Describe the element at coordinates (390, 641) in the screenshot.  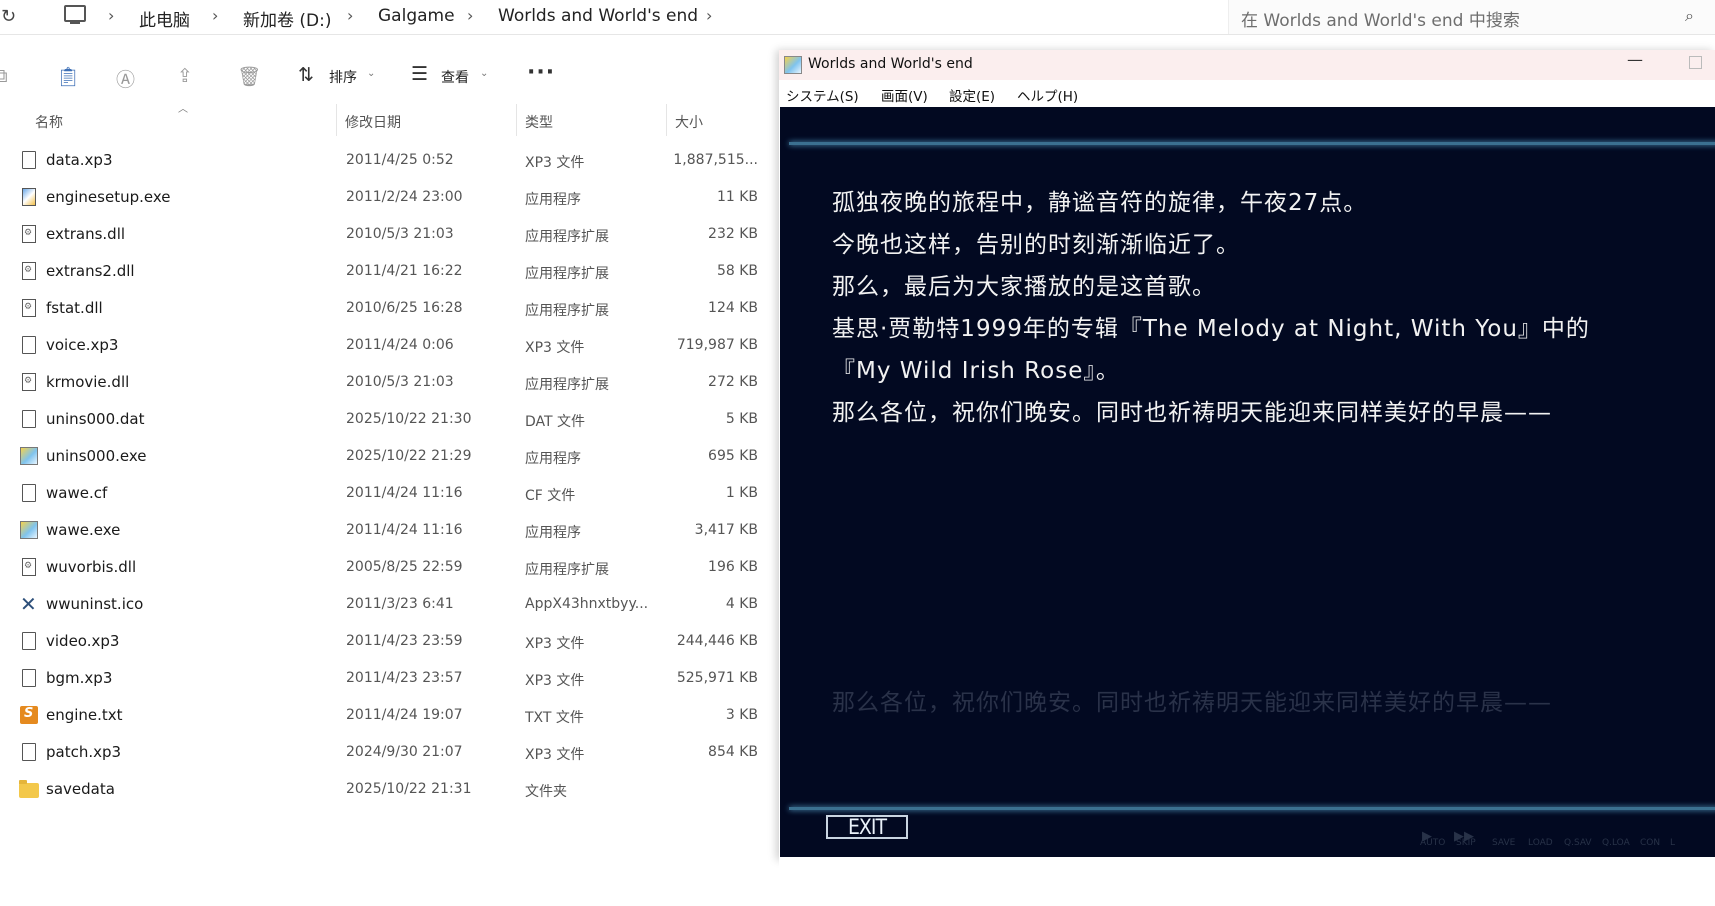
I see `file-row: video.xp3 2011/4/23 23:59 XP3 文件 244,446 KB` at that location.